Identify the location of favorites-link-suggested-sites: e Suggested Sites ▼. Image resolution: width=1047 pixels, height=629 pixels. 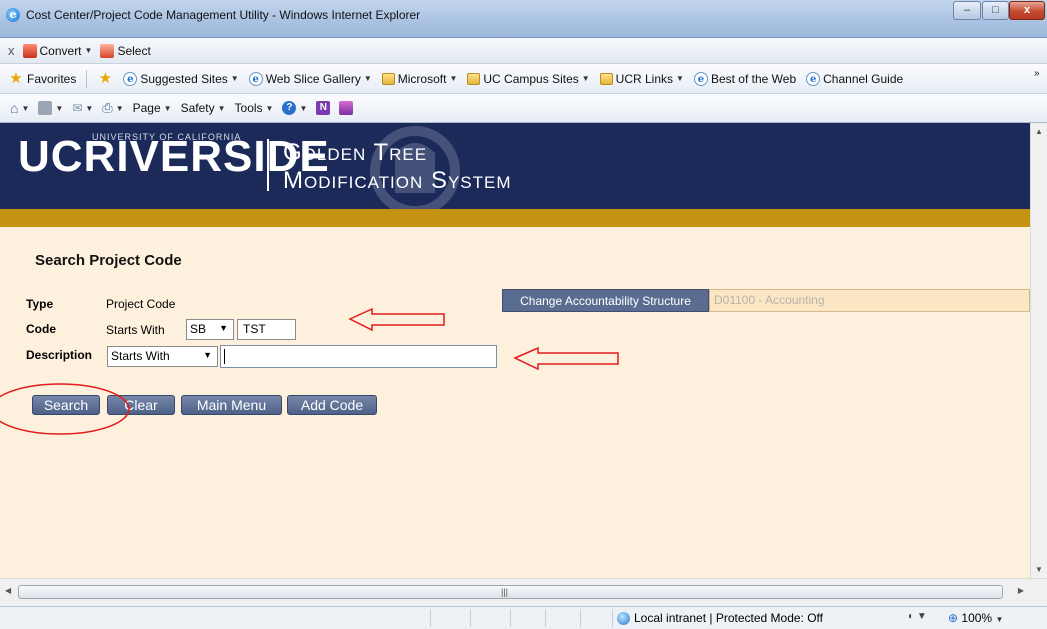
(181, 78).